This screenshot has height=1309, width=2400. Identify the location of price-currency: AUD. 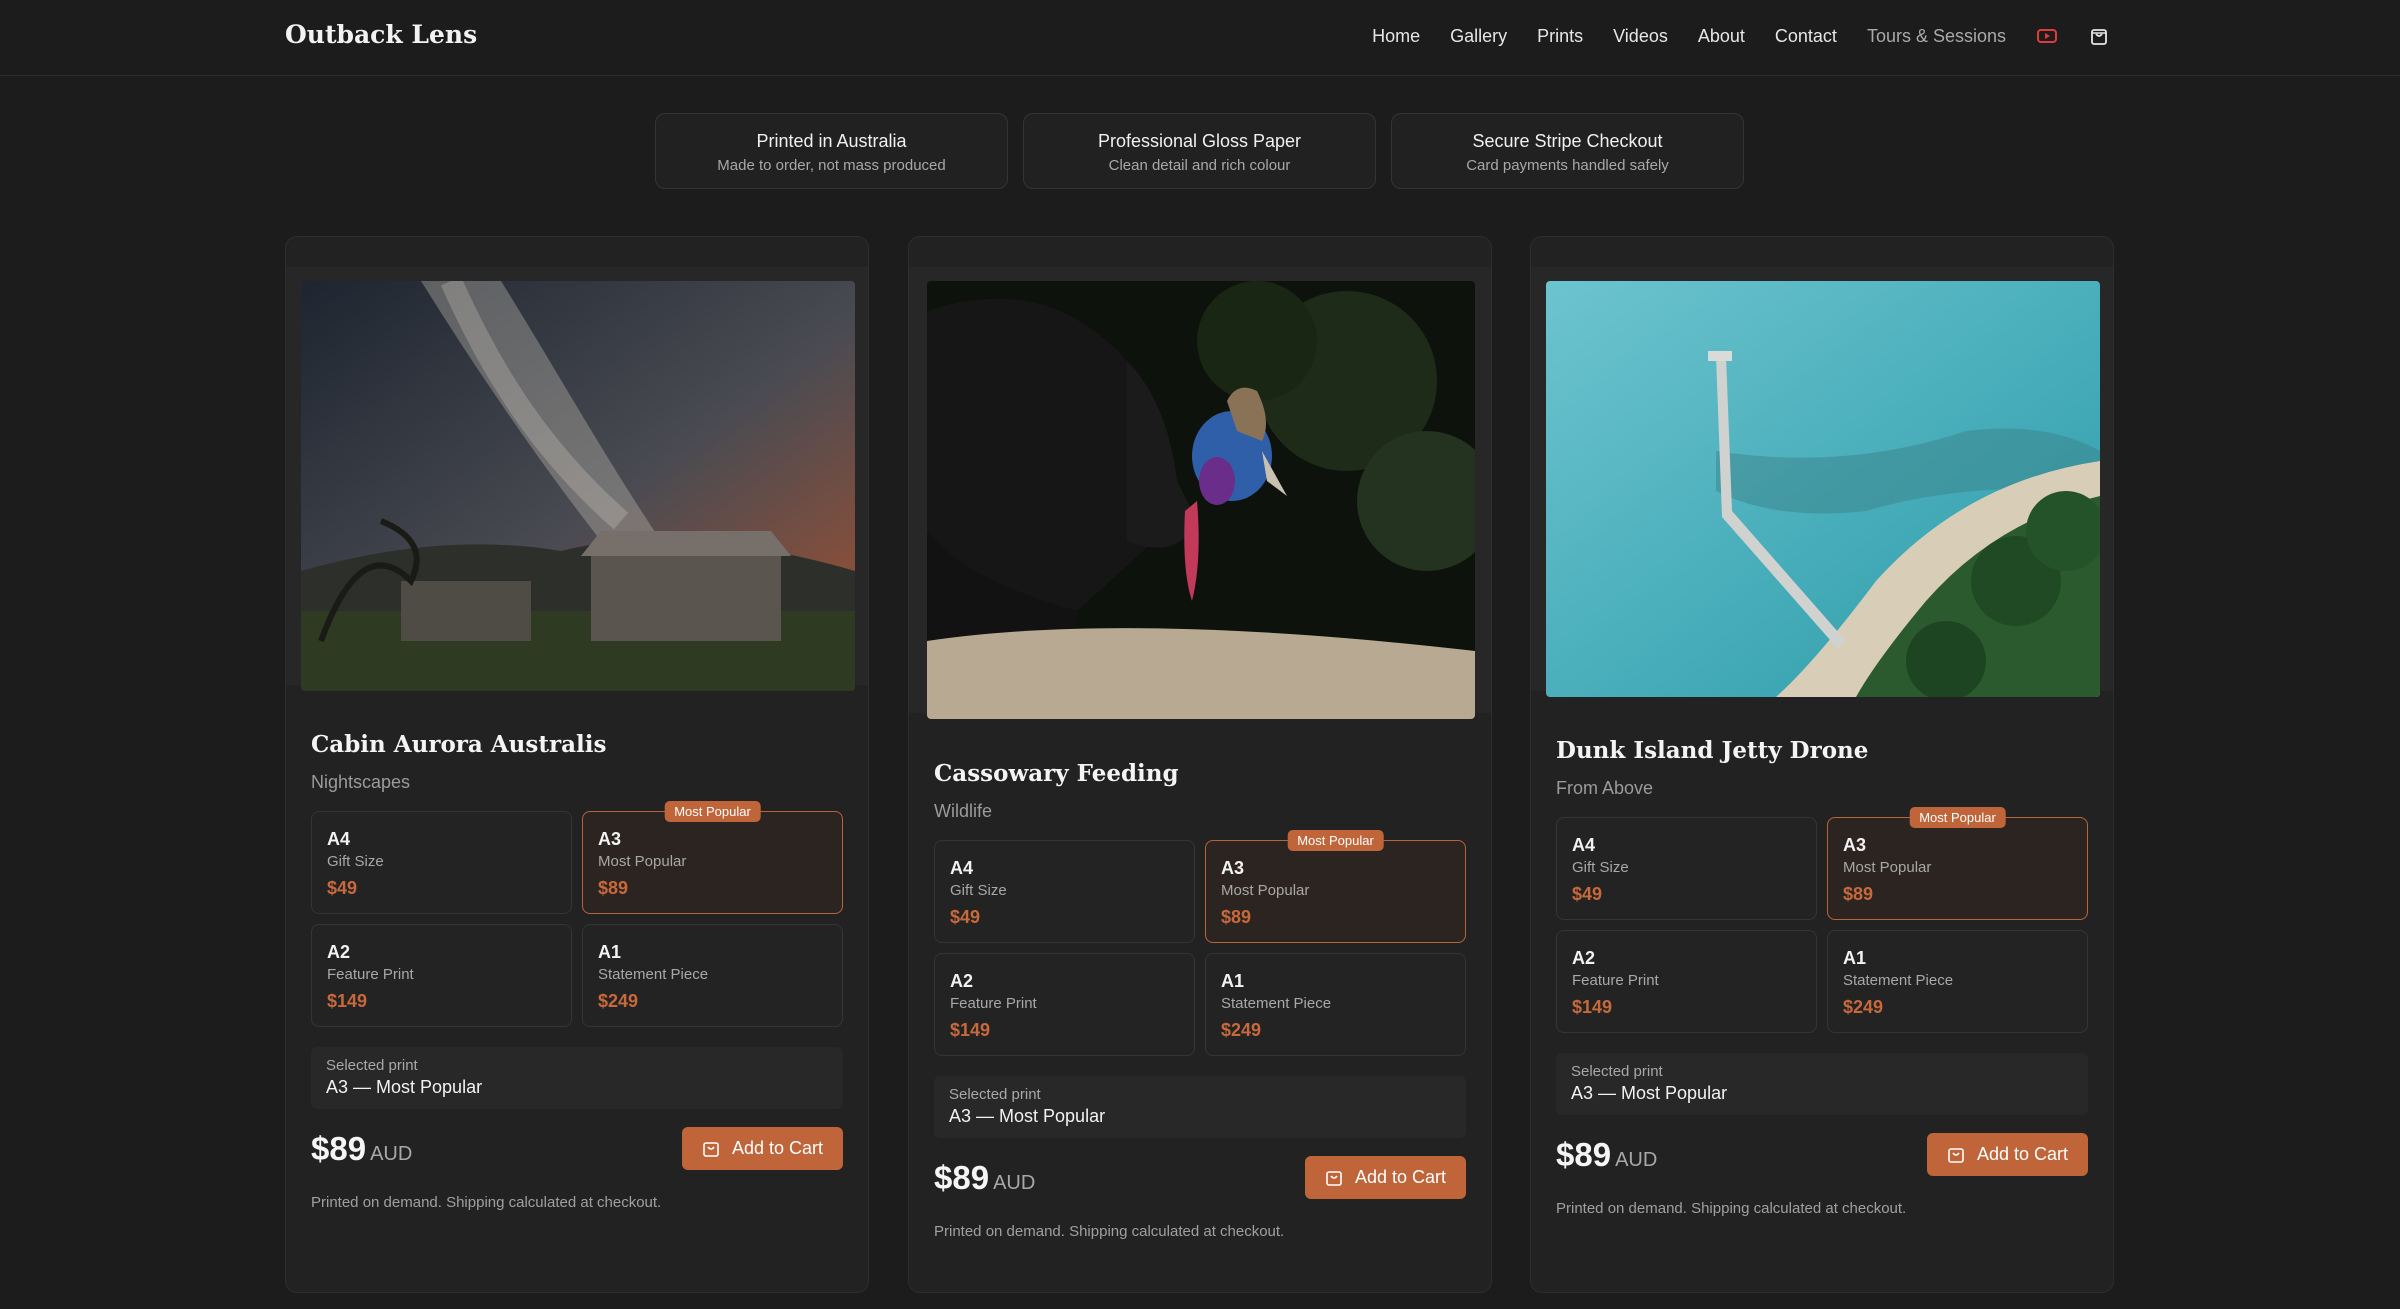
(391, 1153).